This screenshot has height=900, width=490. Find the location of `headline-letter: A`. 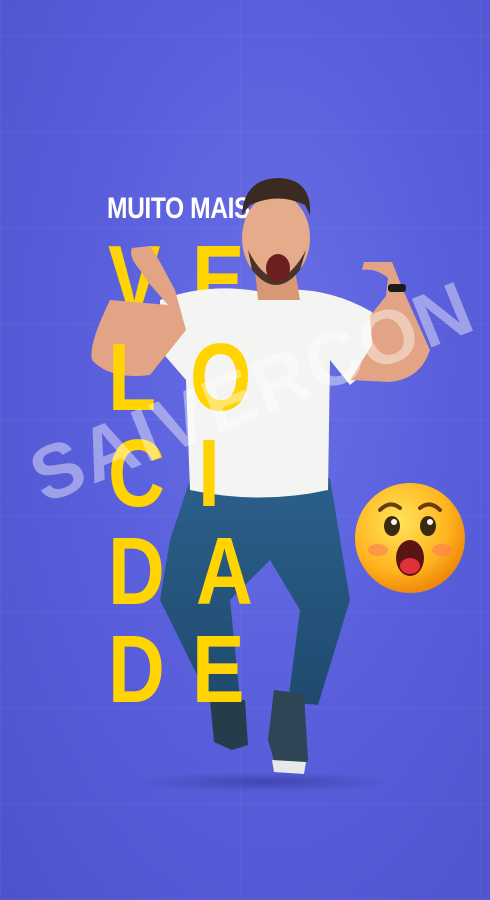

headline-letter: A is located at coordinates (224, 571).